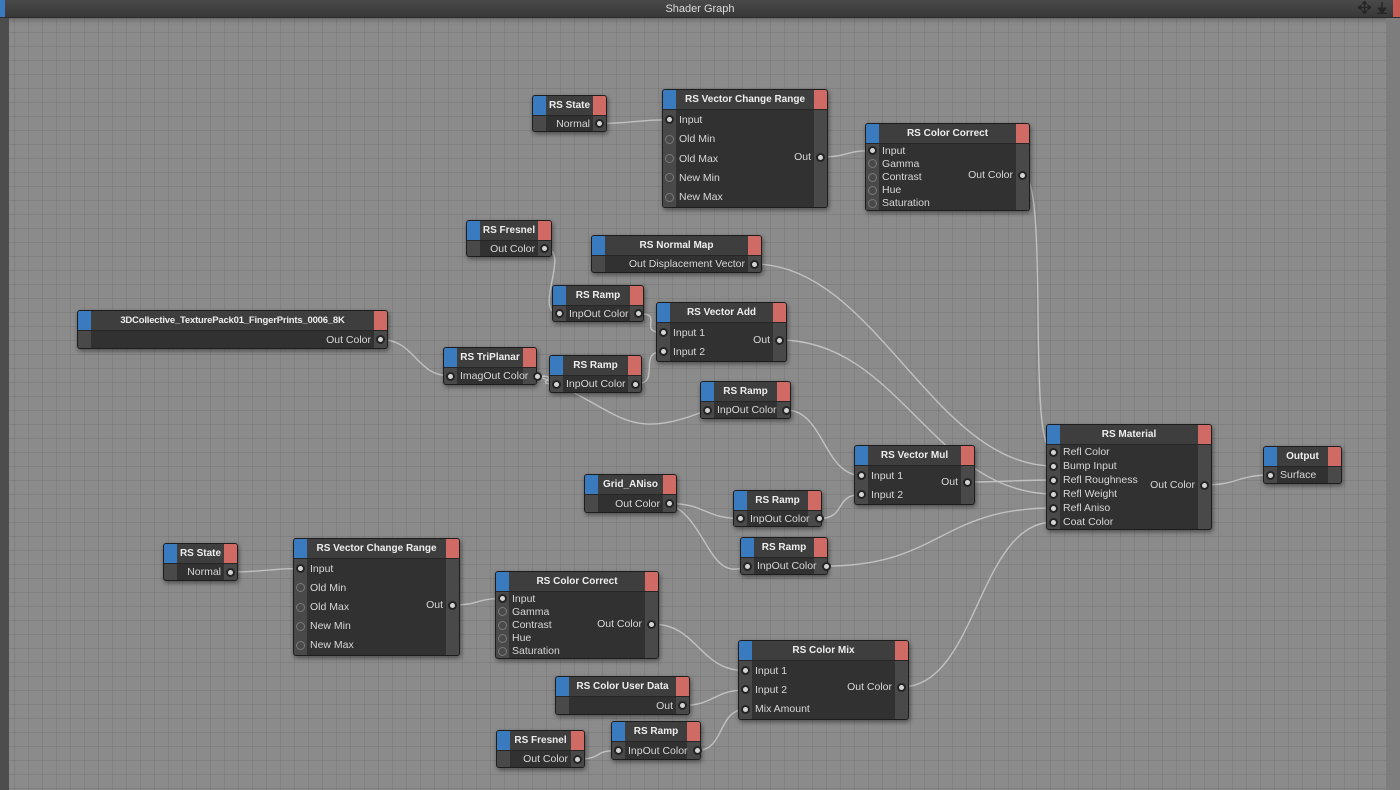  Describe the element at coordinates (1302, 465) in the screenshot. I see `node-output: Output Surface` at that location.